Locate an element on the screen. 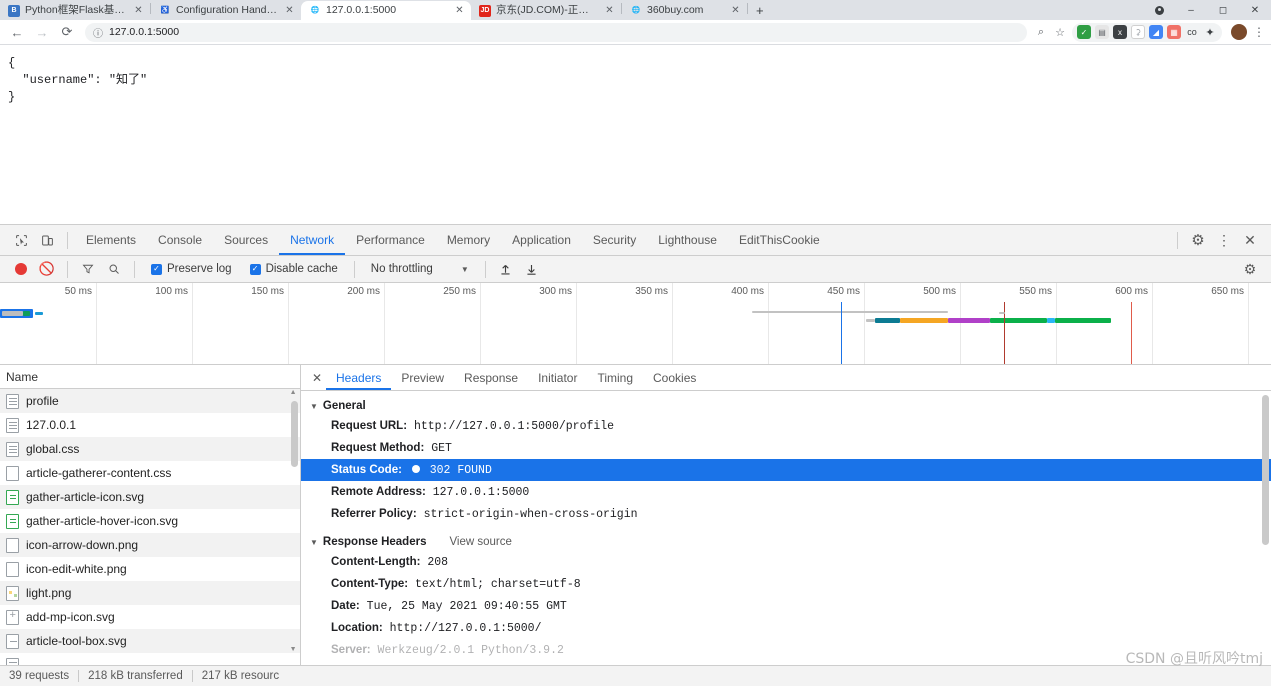  avatar is located at coordinates (1239, 32).